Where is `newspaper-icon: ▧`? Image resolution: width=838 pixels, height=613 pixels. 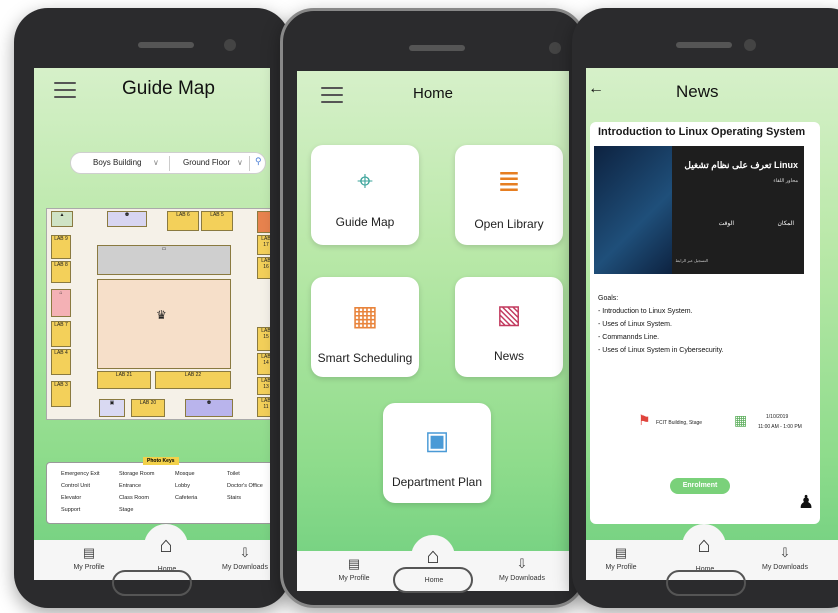 newspaper-icon: ▧ is located at coordinates (509, 314).